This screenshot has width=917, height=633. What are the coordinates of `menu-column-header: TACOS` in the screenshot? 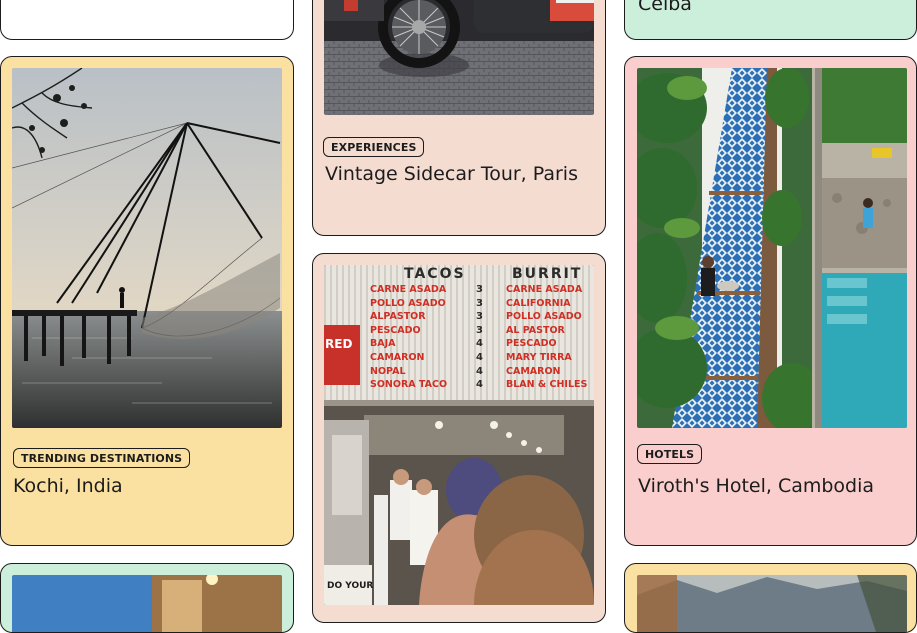 It's located at (435, 274).